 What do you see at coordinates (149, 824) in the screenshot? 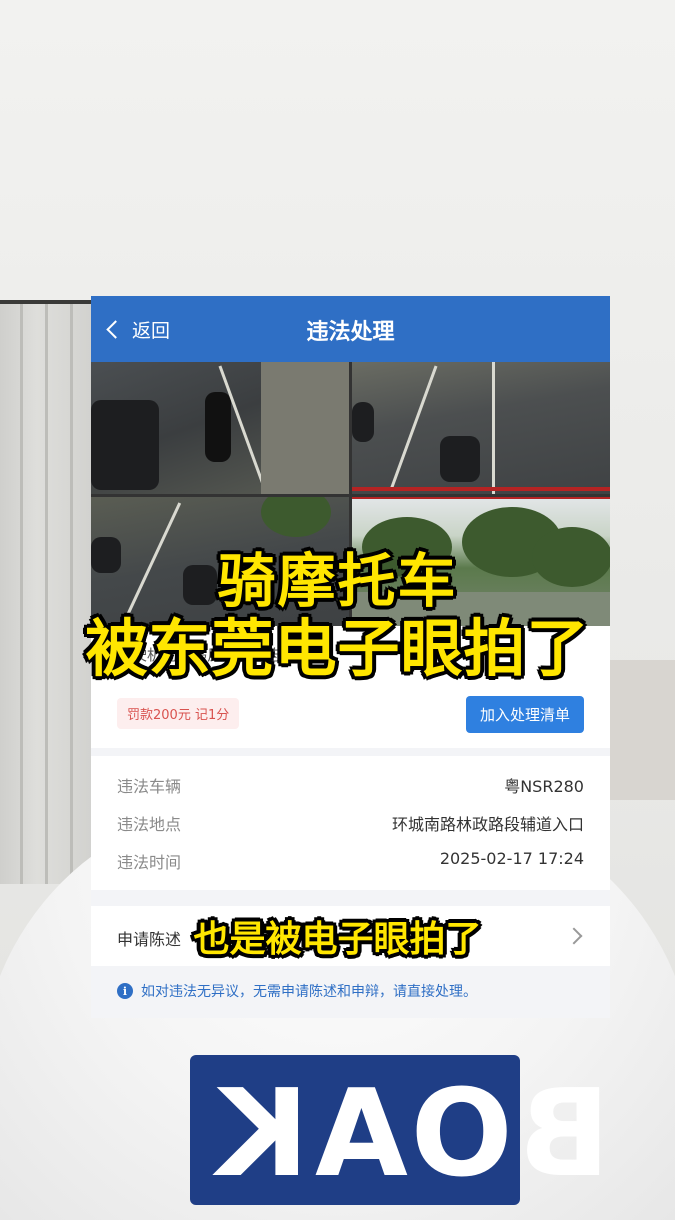
I see `detail-label: 违法地点` at bounding box center [149, 824].